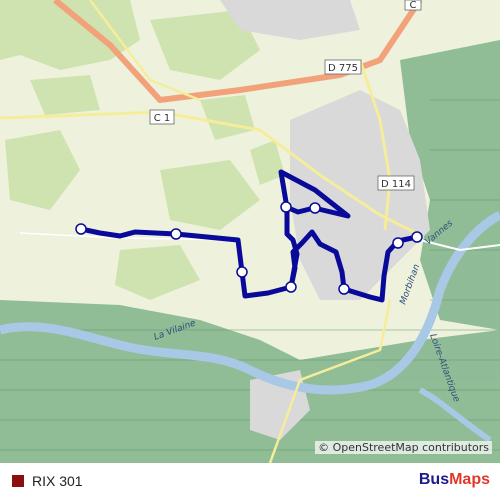 The width and height of the screenshot is (500, 500). What do you see at coordinates (469, 479) in the screenshot?
I see `brand-part-maps: Maps` at bounding box center [469, 479].